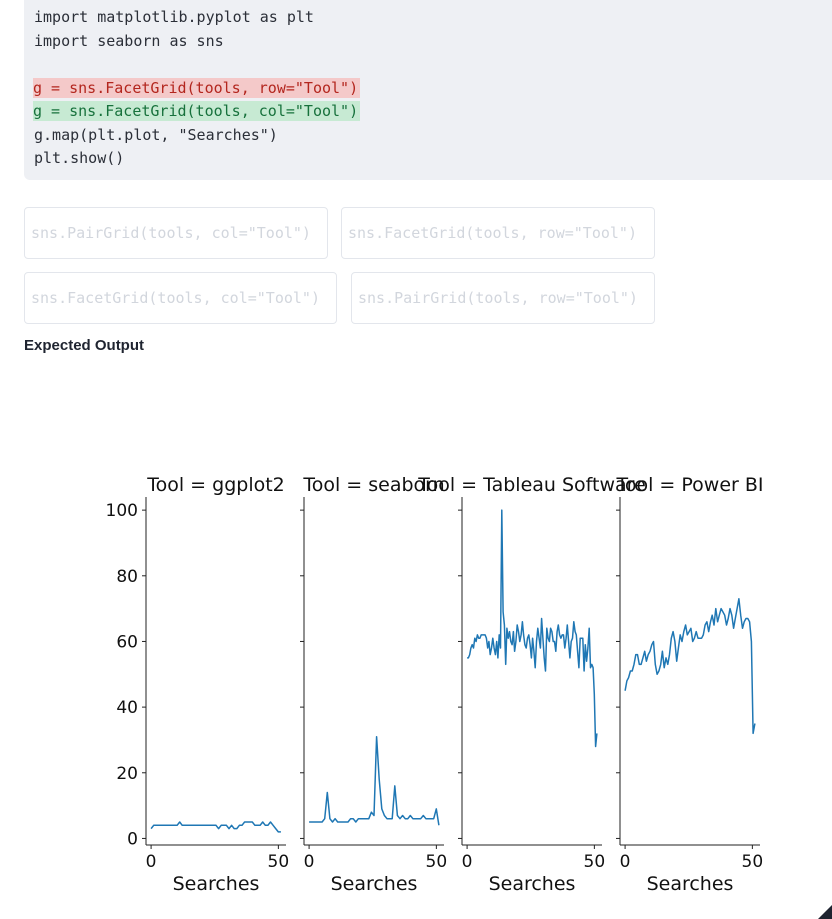  What do you see at coordinates (689, 485) in the screenshot?
I see `facet-title: Tool = Power BI` at bounding box center [689, 485].